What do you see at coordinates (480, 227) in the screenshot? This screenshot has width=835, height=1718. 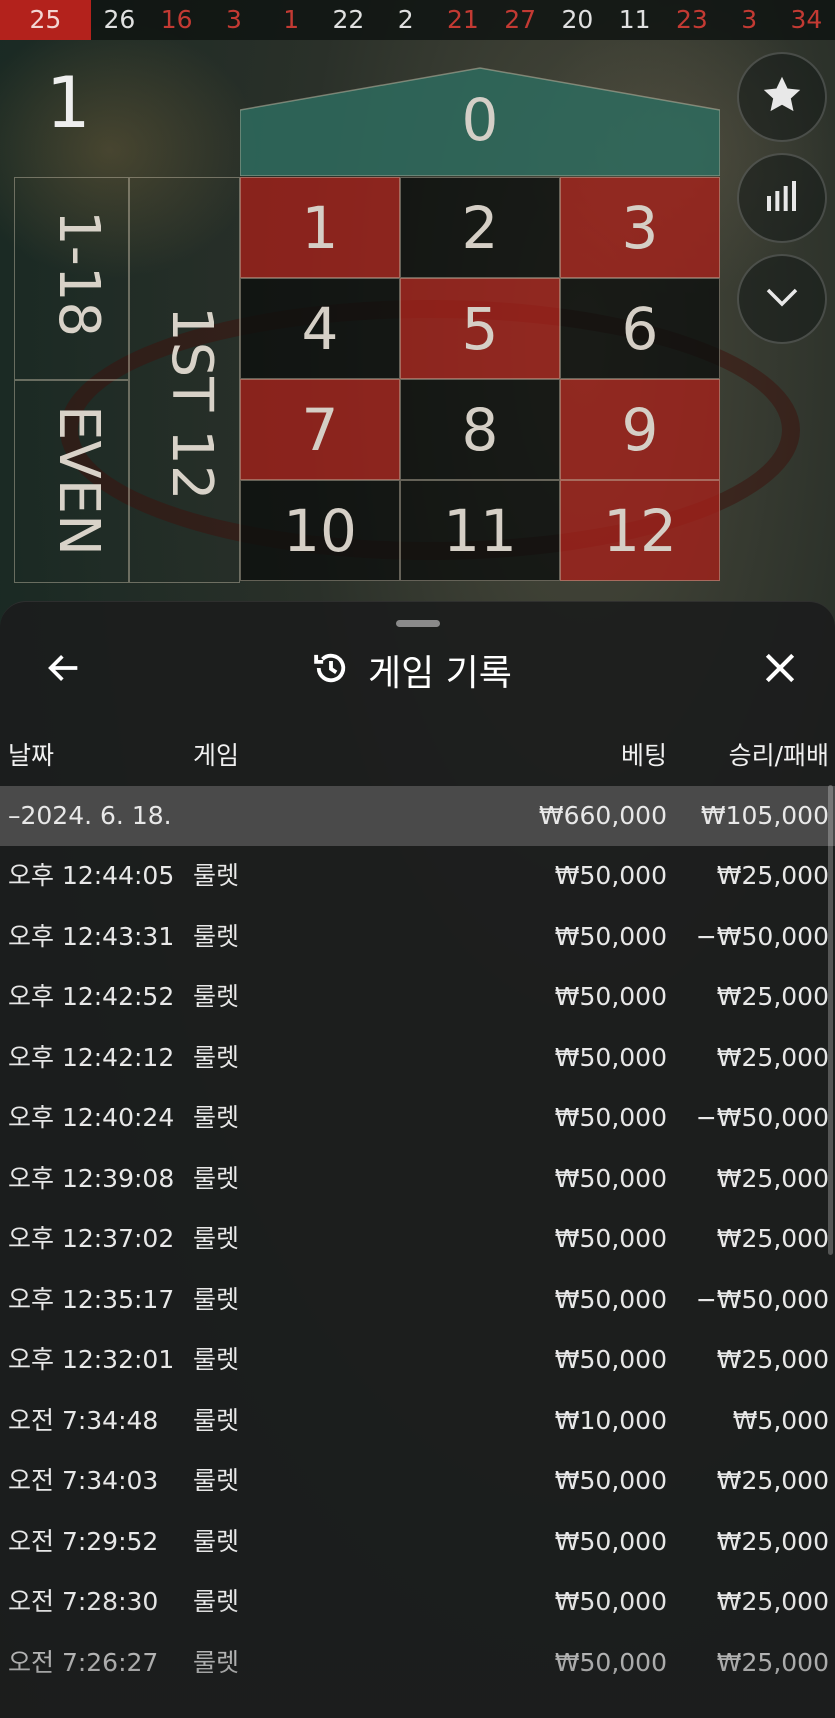 I see `bet-number-cell: 2` at bounding box center [480, 227].